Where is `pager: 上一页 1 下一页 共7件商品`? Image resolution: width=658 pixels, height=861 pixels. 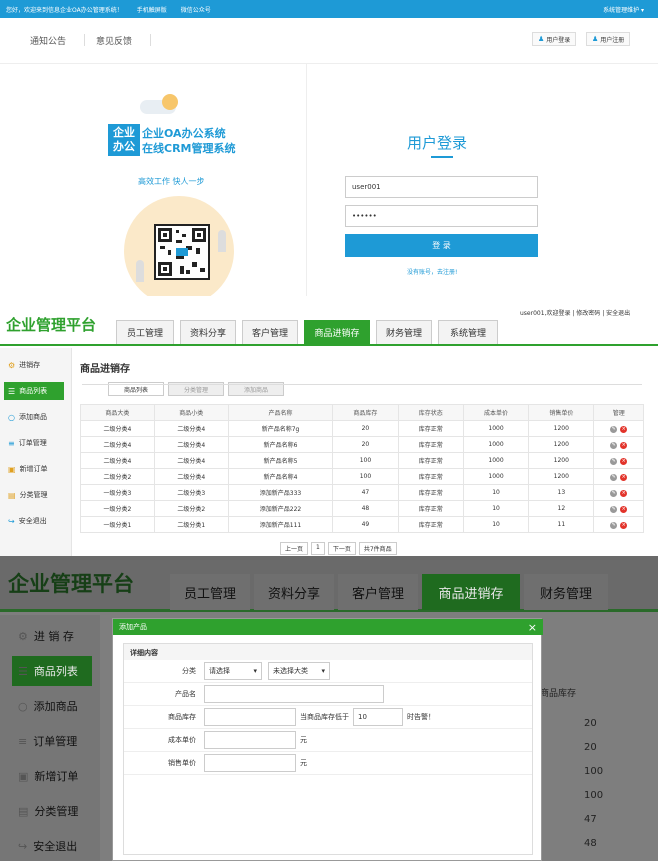 pager: 上一页 1 下一页 共7件商品 is located at coordinates (338, 548).